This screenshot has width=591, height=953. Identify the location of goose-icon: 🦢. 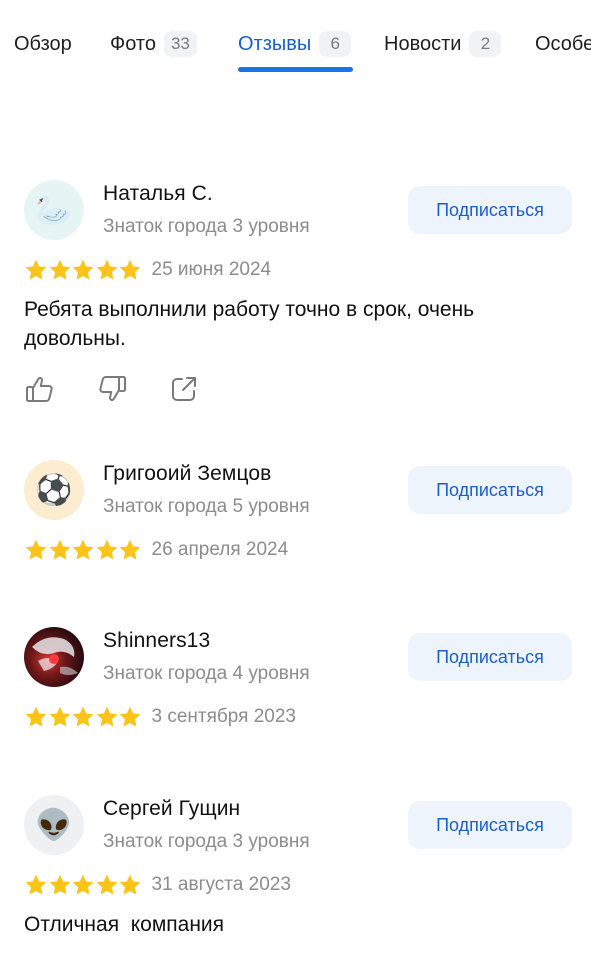
(54, 210).